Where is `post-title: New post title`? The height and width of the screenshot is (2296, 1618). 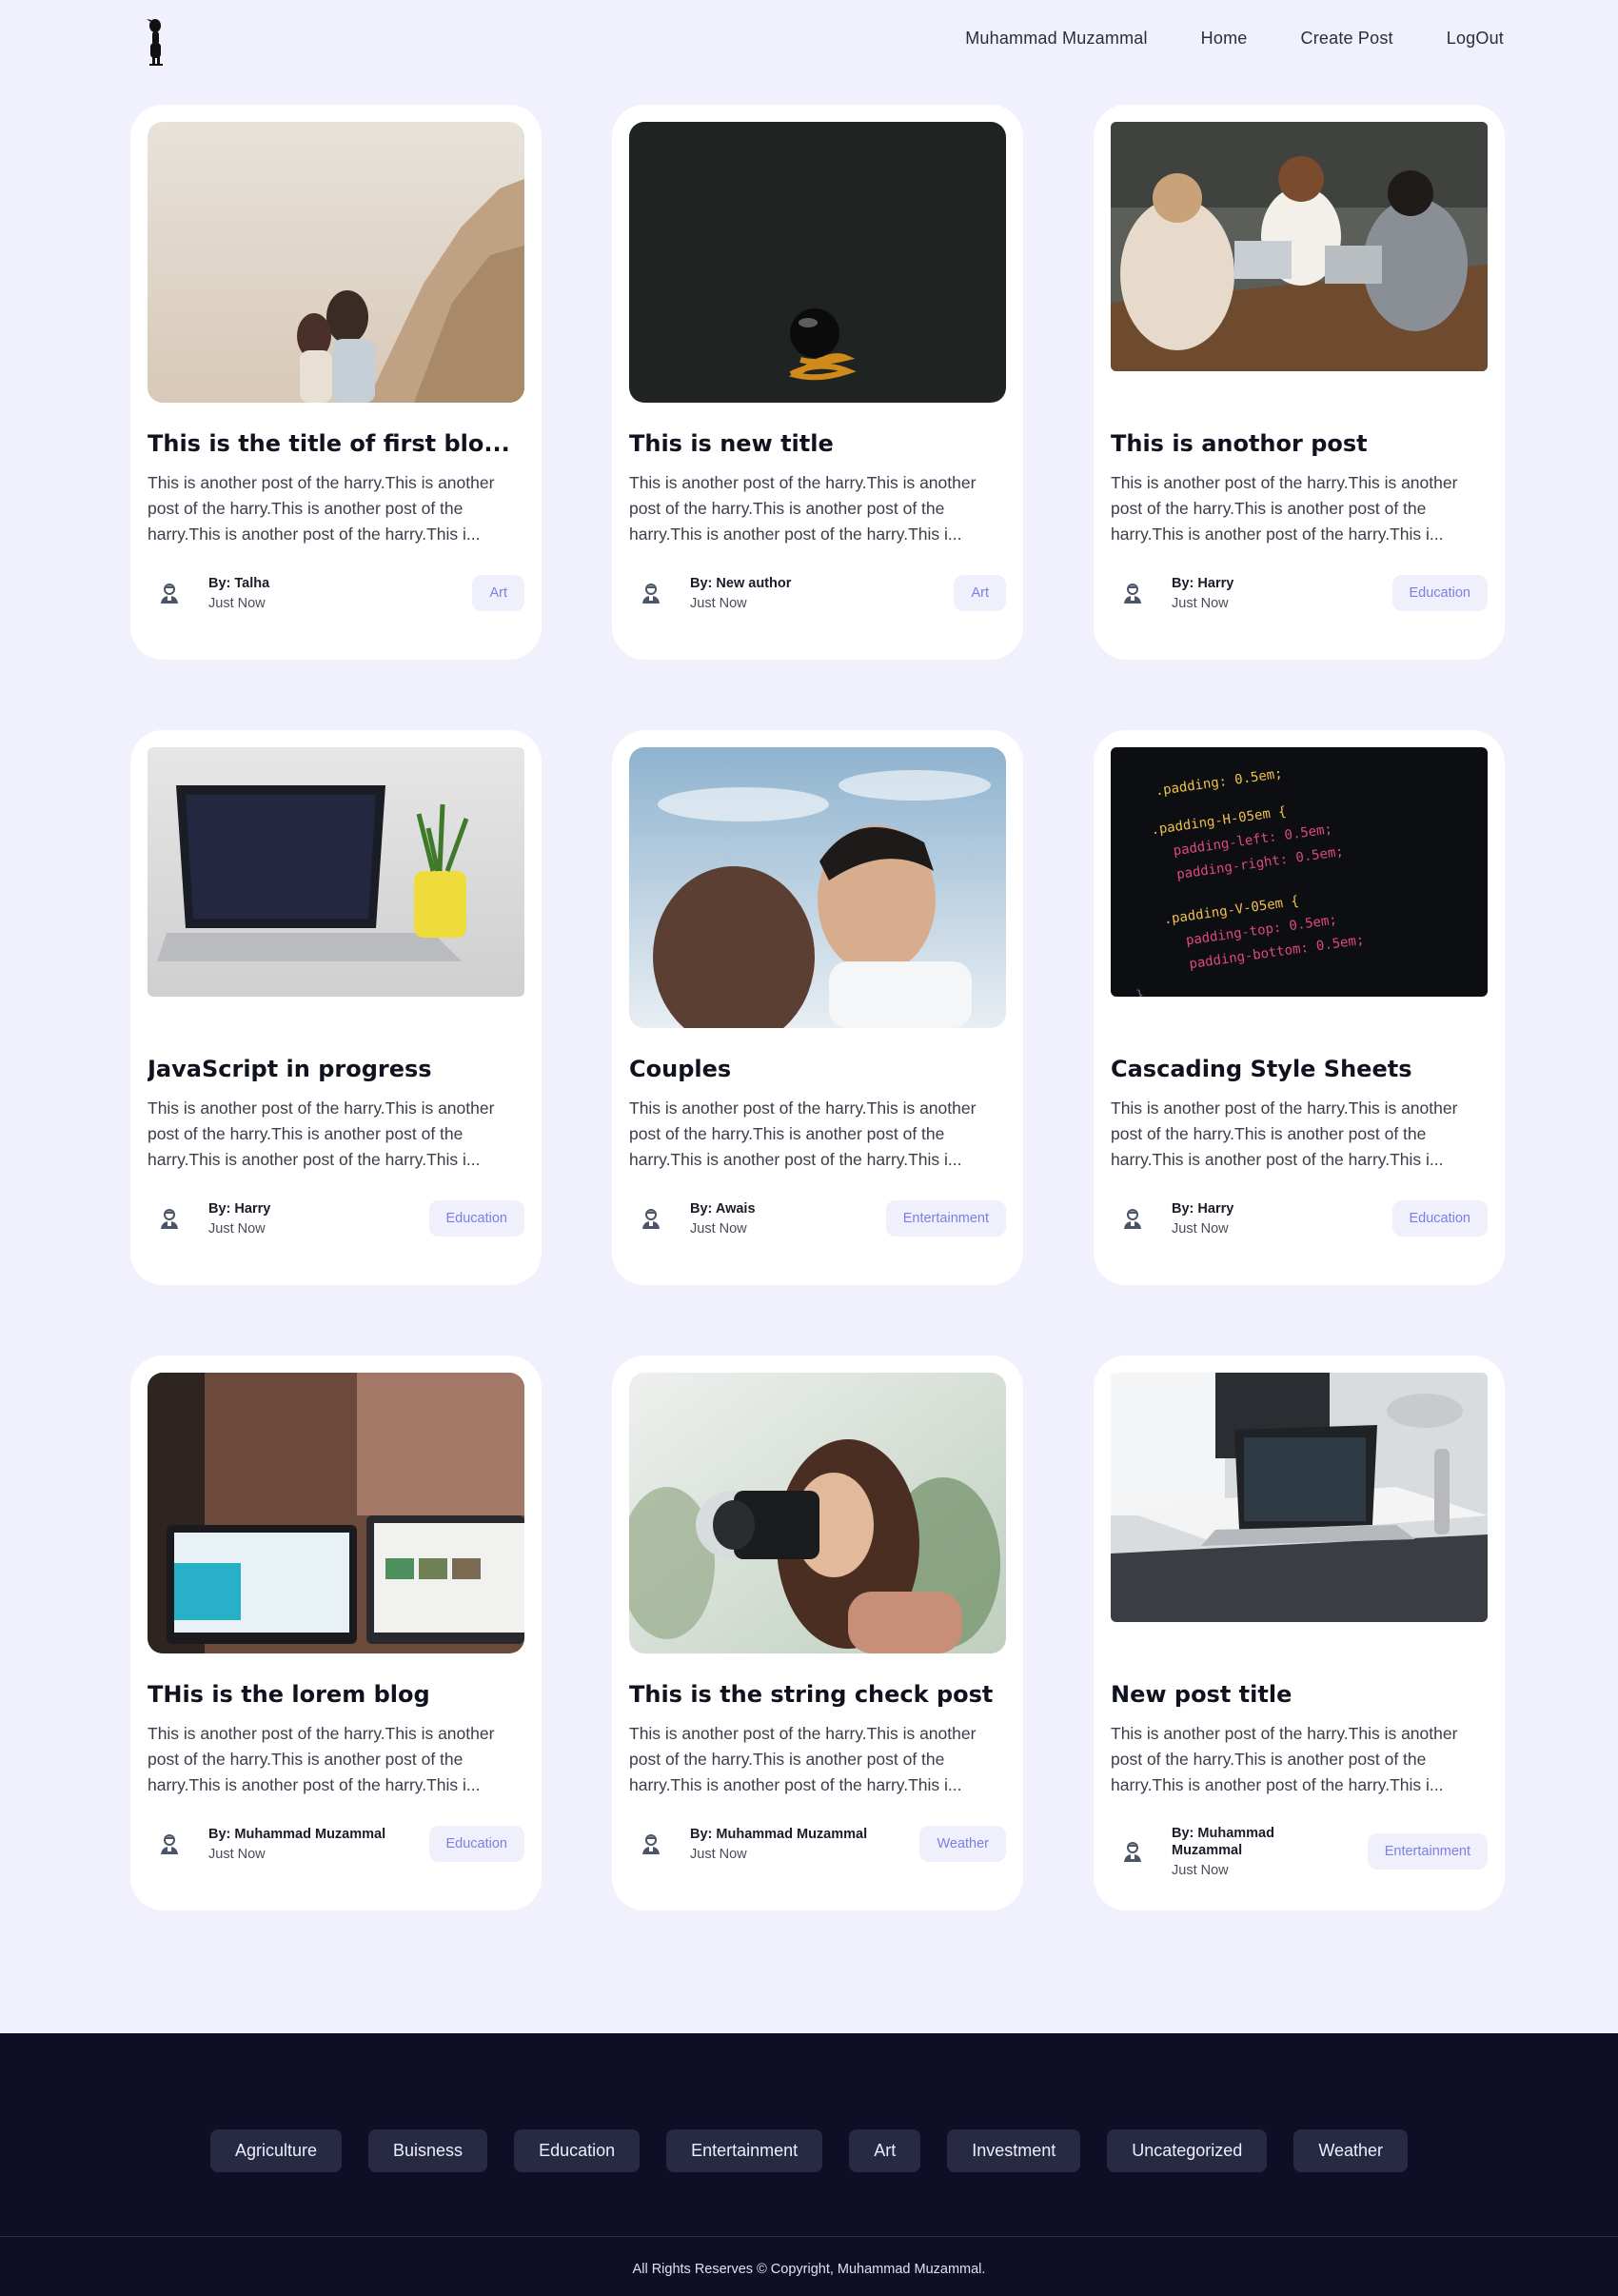
post-title: New post title is located at coordinates (1299, 1694).